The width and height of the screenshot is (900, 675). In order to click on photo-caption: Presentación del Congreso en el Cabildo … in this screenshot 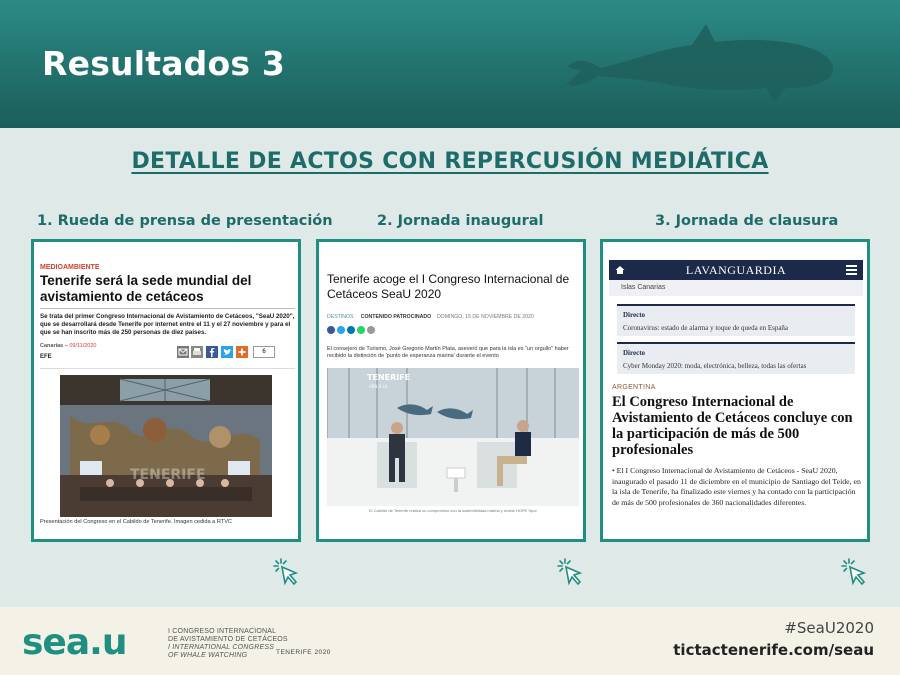, I will do `click(136, 522)`.